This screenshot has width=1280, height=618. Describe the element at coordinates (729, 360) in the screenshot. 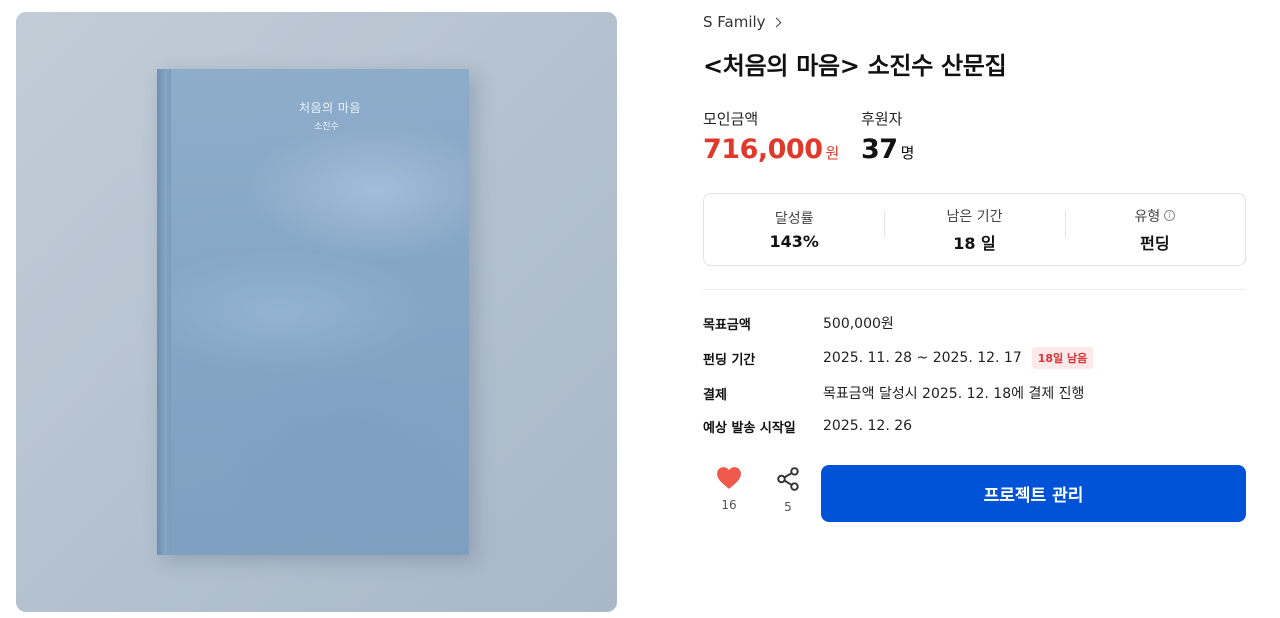

I see `funding-period-label: 펀딩 기간` at that location.